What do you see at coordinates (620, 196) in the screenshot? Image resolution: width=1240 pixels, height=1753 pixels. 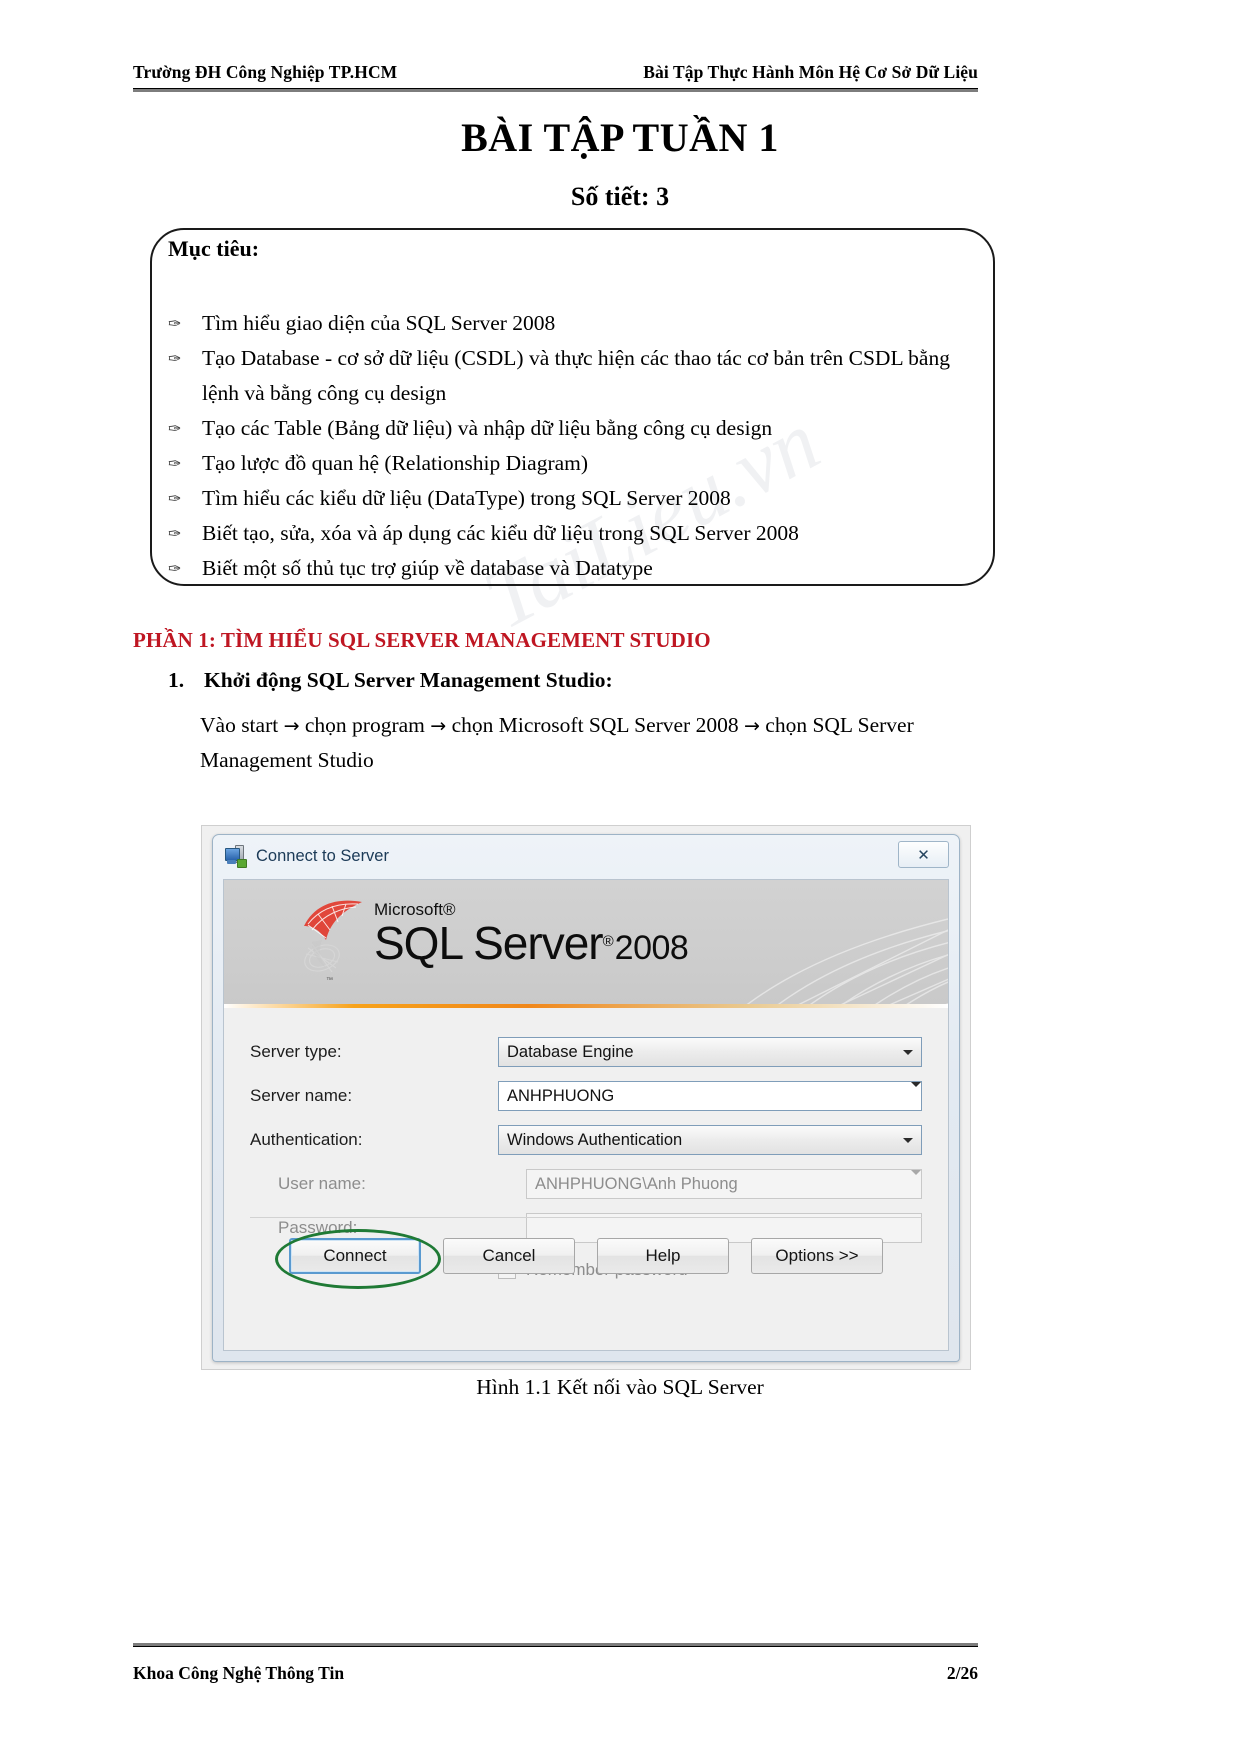 I see `page-subtitle: Số tiết: 3` at bounding box center [620, 196].